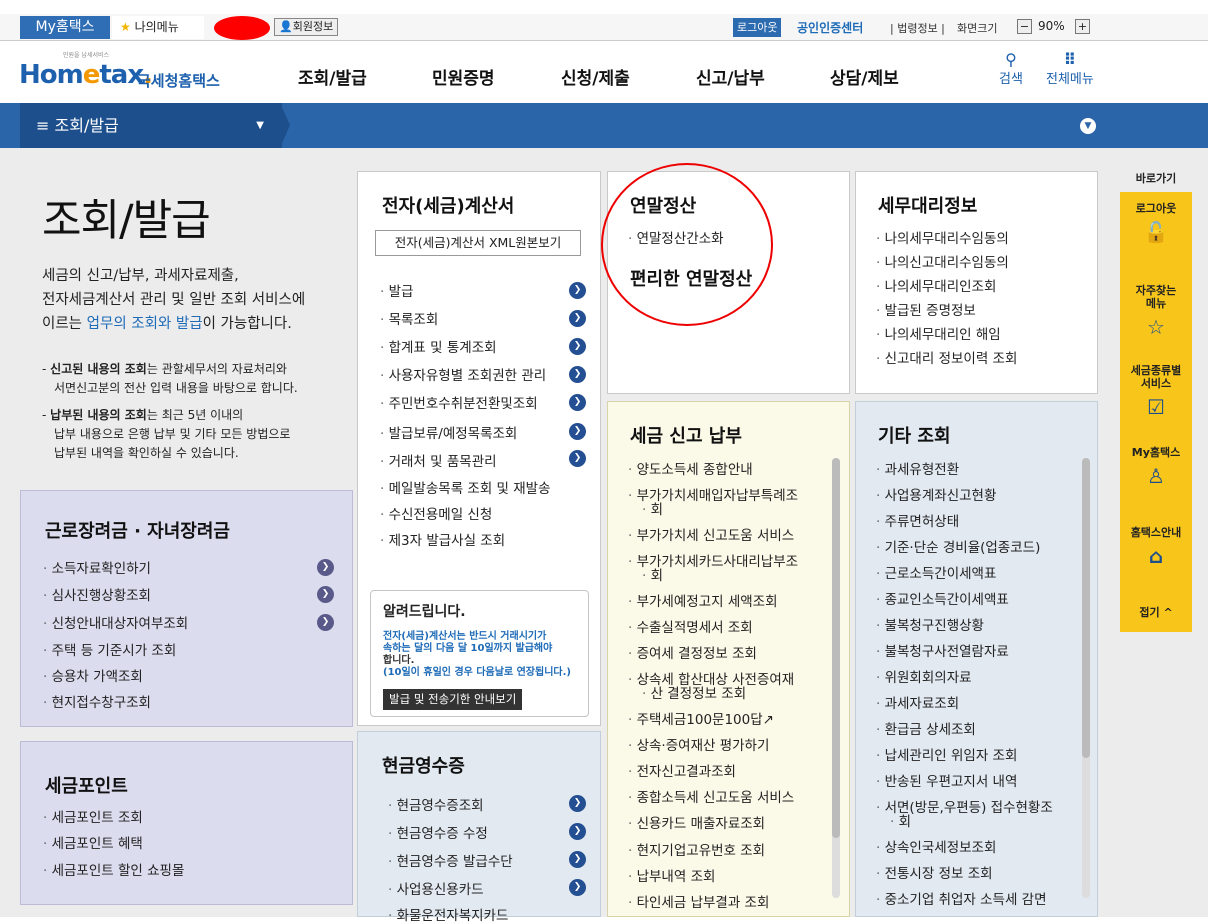 The height and width of the screenshot is (924, 1208). Describe the element at coordinates (934, 872) in the screenshot. I see `other-item: 전통시장 정보 조회` at that location.